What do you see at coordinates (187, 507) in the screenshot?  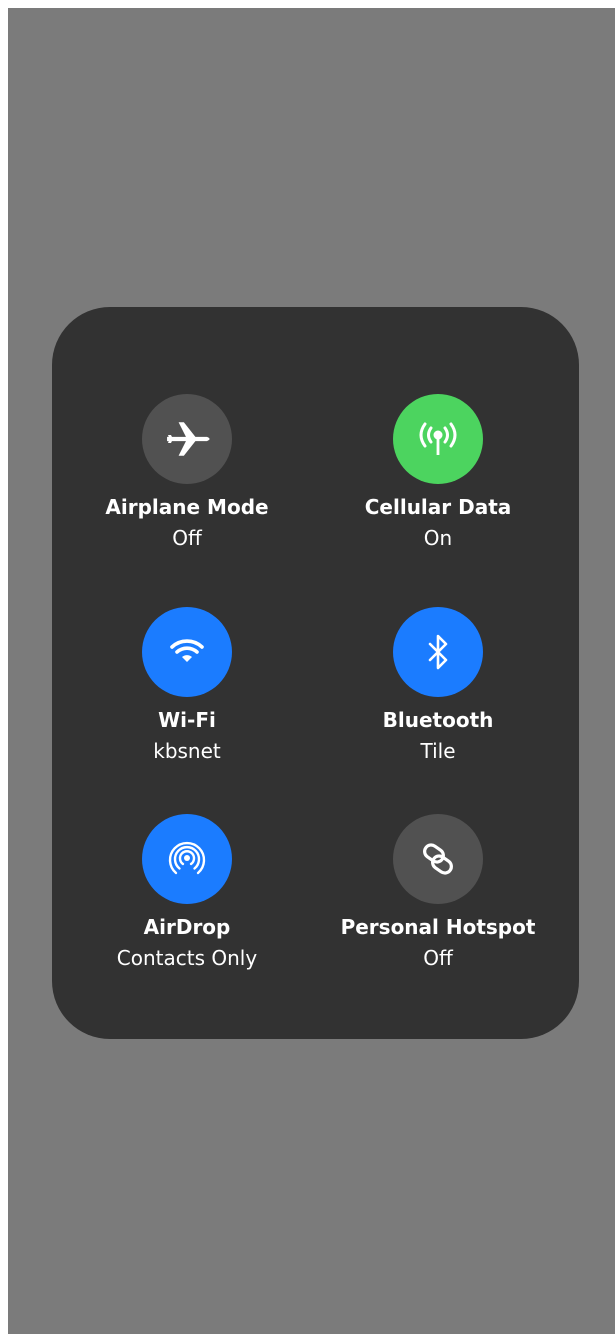 I see `airplane-mode-label: Airplane Mode` at bounding box center [187, 507].